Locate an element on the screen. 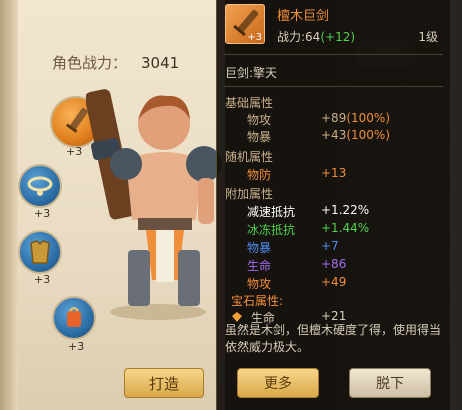  base-stat-row: 物攻 is located at coordinates (259, 120).